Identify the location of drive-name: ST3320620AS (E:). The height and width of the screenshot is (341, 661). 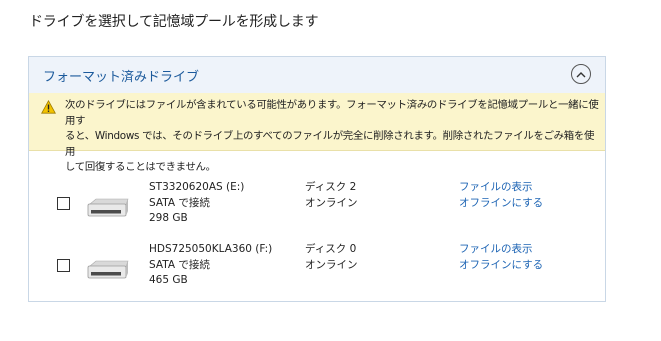
(197, 187).